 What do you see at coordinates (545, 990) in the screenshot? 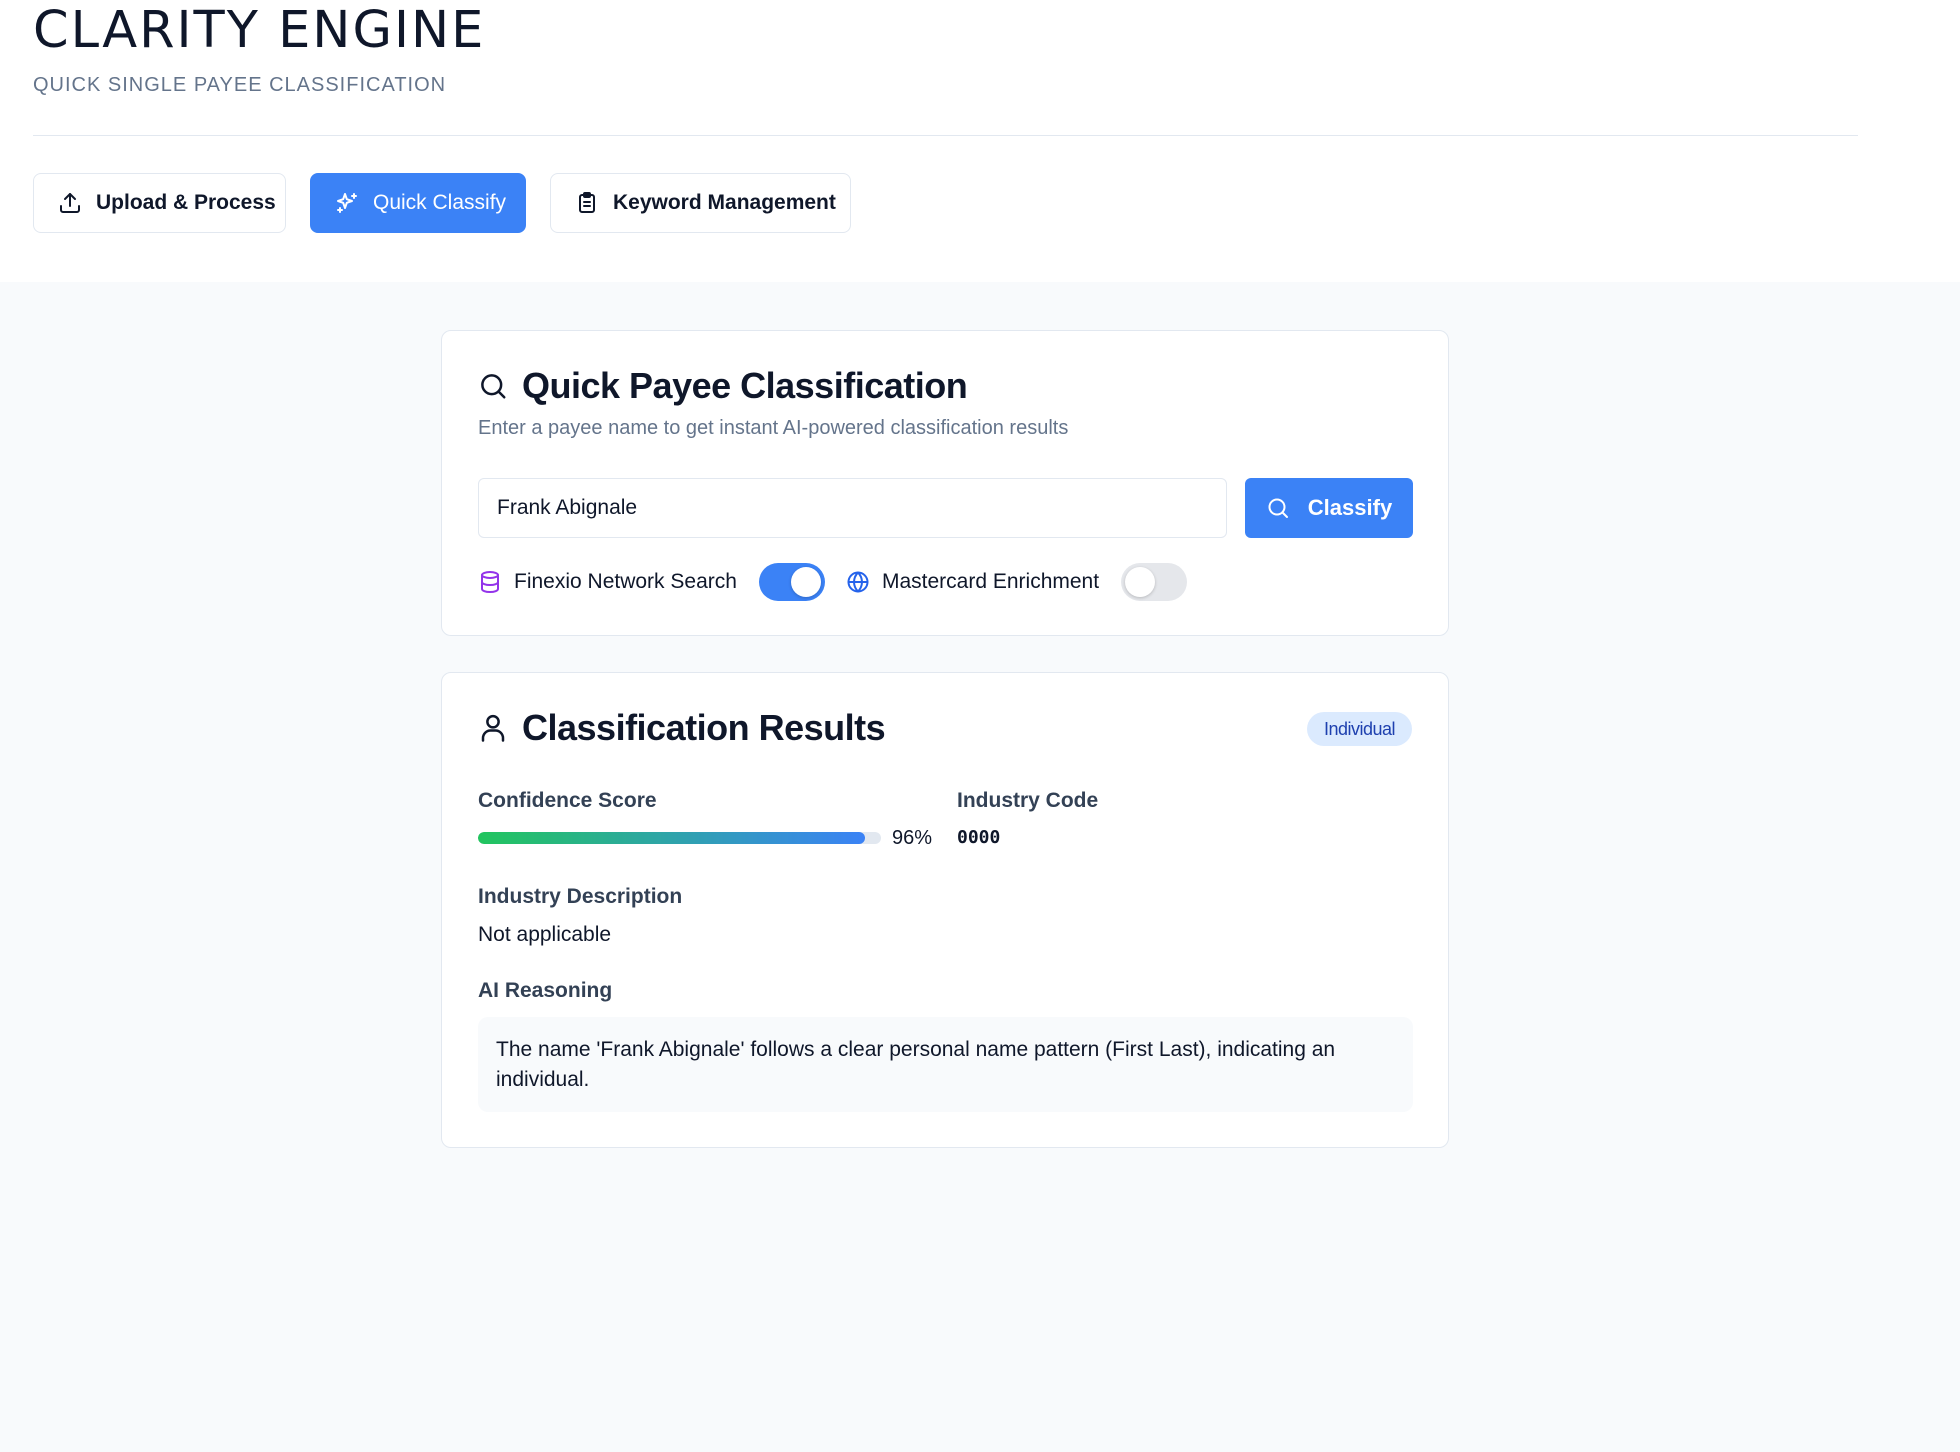
I see `ai-reasoning-label: AI Reasoning` at bounding box center [545, 990].